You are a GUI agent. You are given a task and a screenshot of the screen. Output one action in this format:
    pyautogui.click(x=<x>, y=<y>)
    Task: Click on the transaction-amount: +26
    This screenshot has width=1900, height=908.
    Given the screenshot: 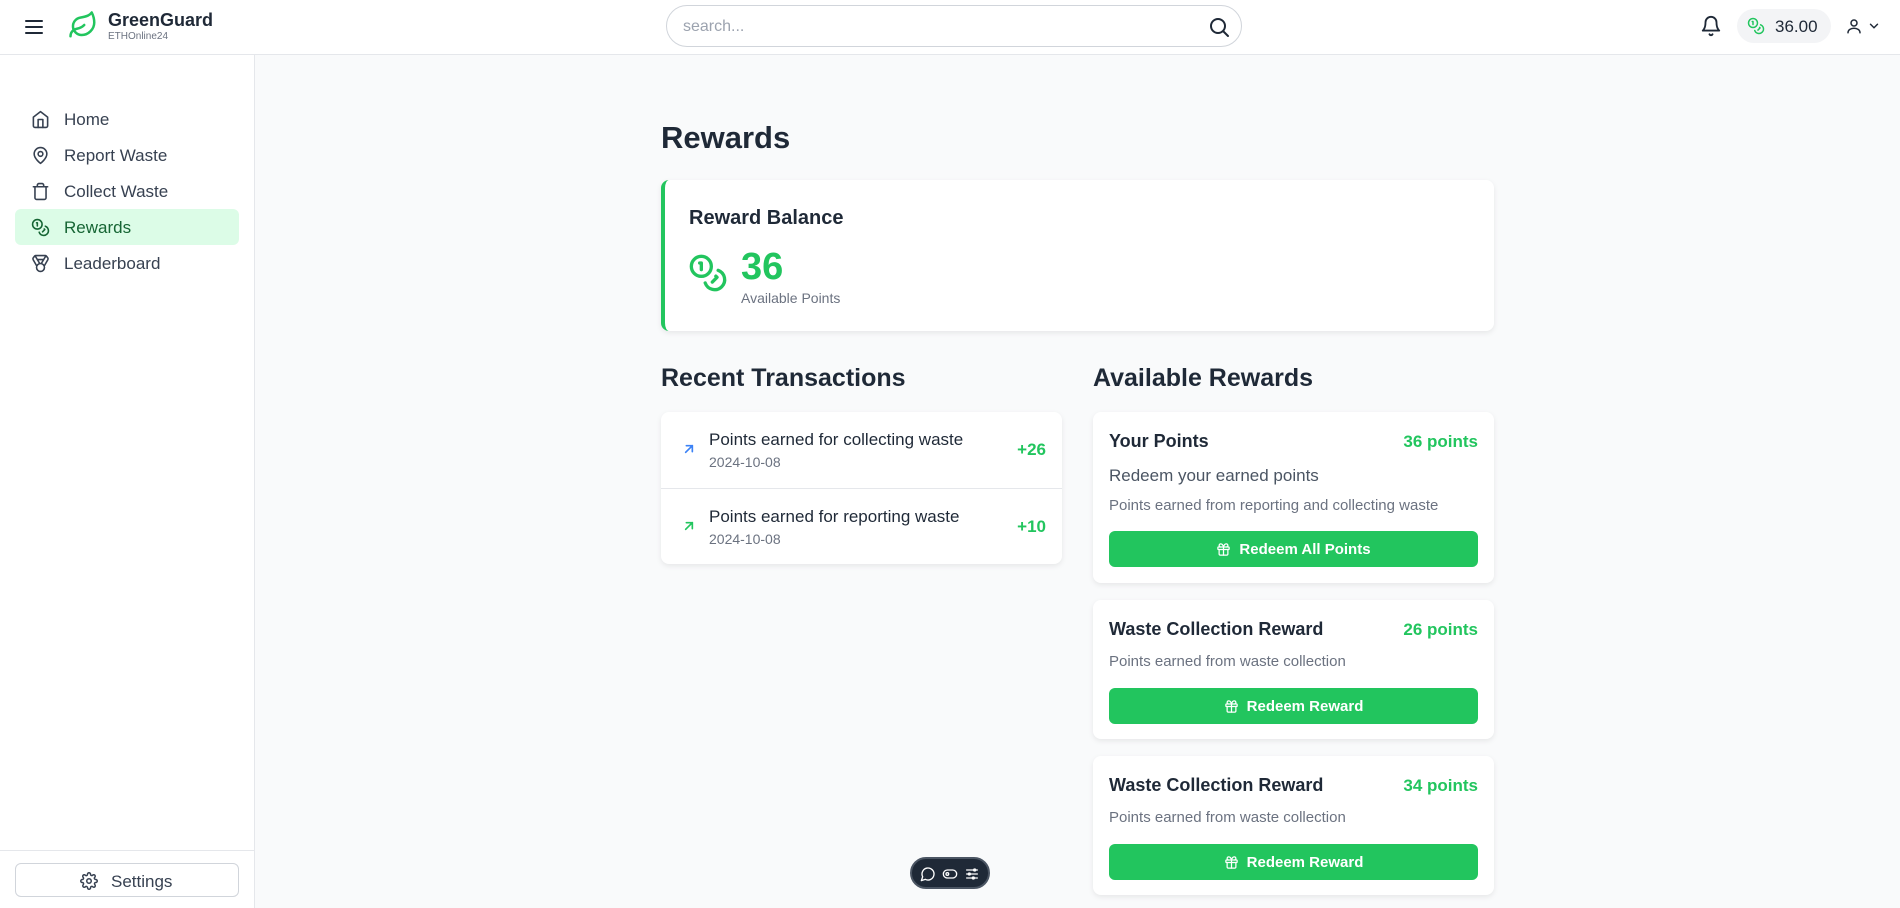 What is the action you would take?
    pyautogui.click(x=1031, y=449)
    